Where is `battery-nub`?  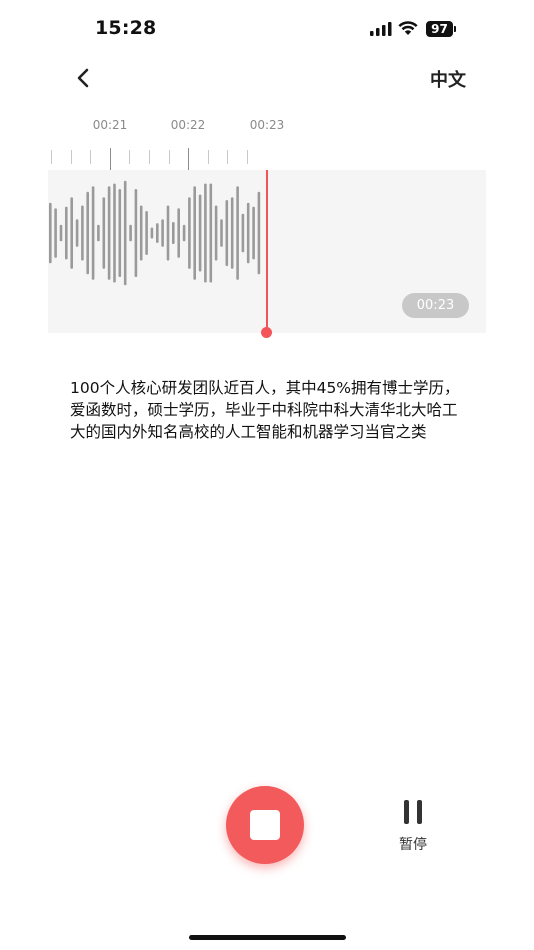
battery-nub is located at coordinates (455, 29).